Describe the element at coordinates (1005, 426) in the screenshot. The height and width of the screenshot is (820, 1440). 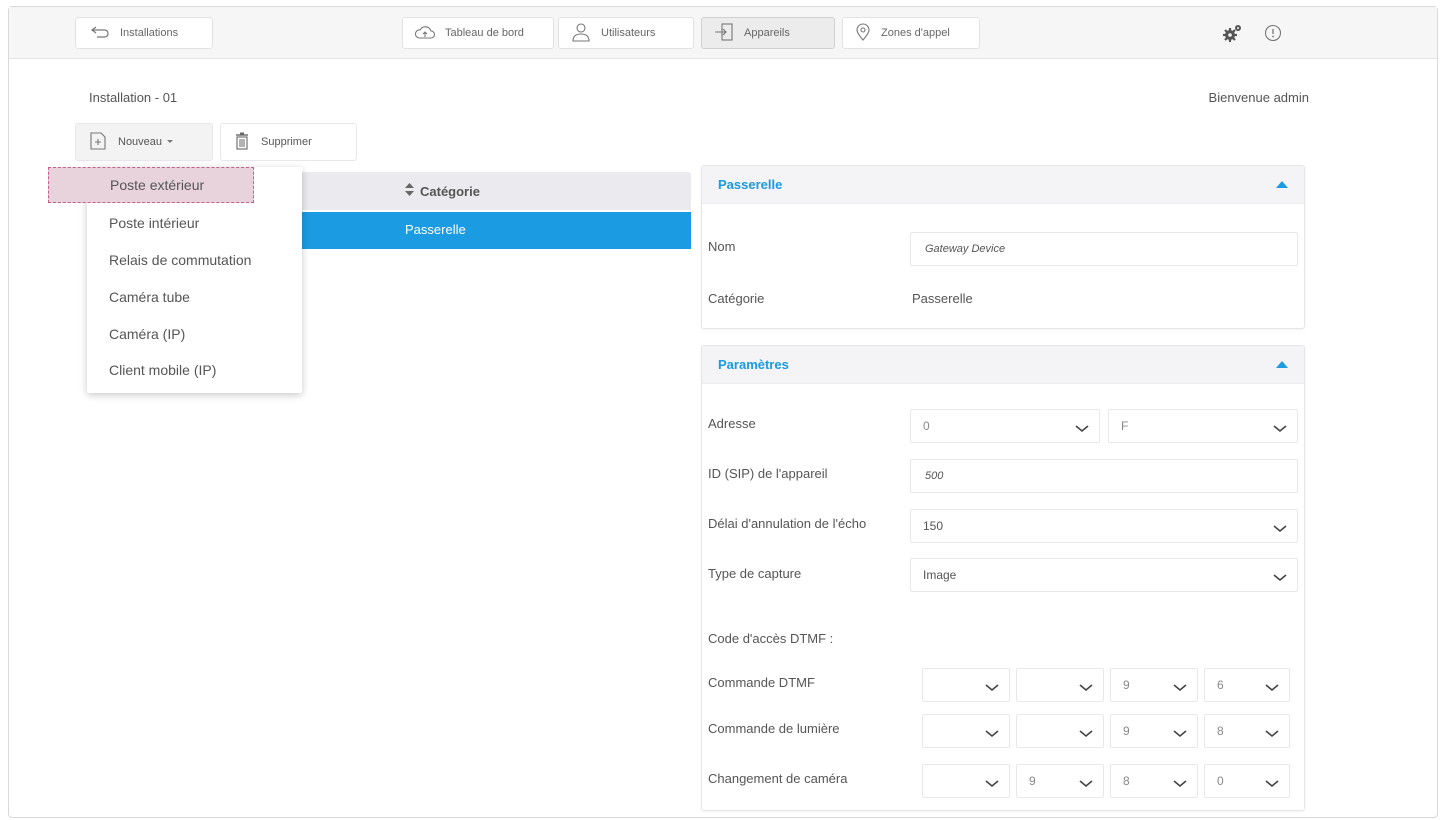
I see `address-select-1: 0` at that location.